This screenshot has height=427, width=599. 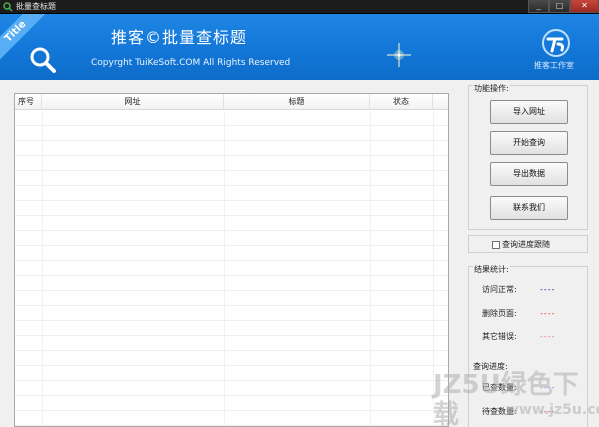 What do you see at coordinates (529, 143) in the screenshot?
I see `start-query-button: 开始查询` at bounding box center [529, 143].